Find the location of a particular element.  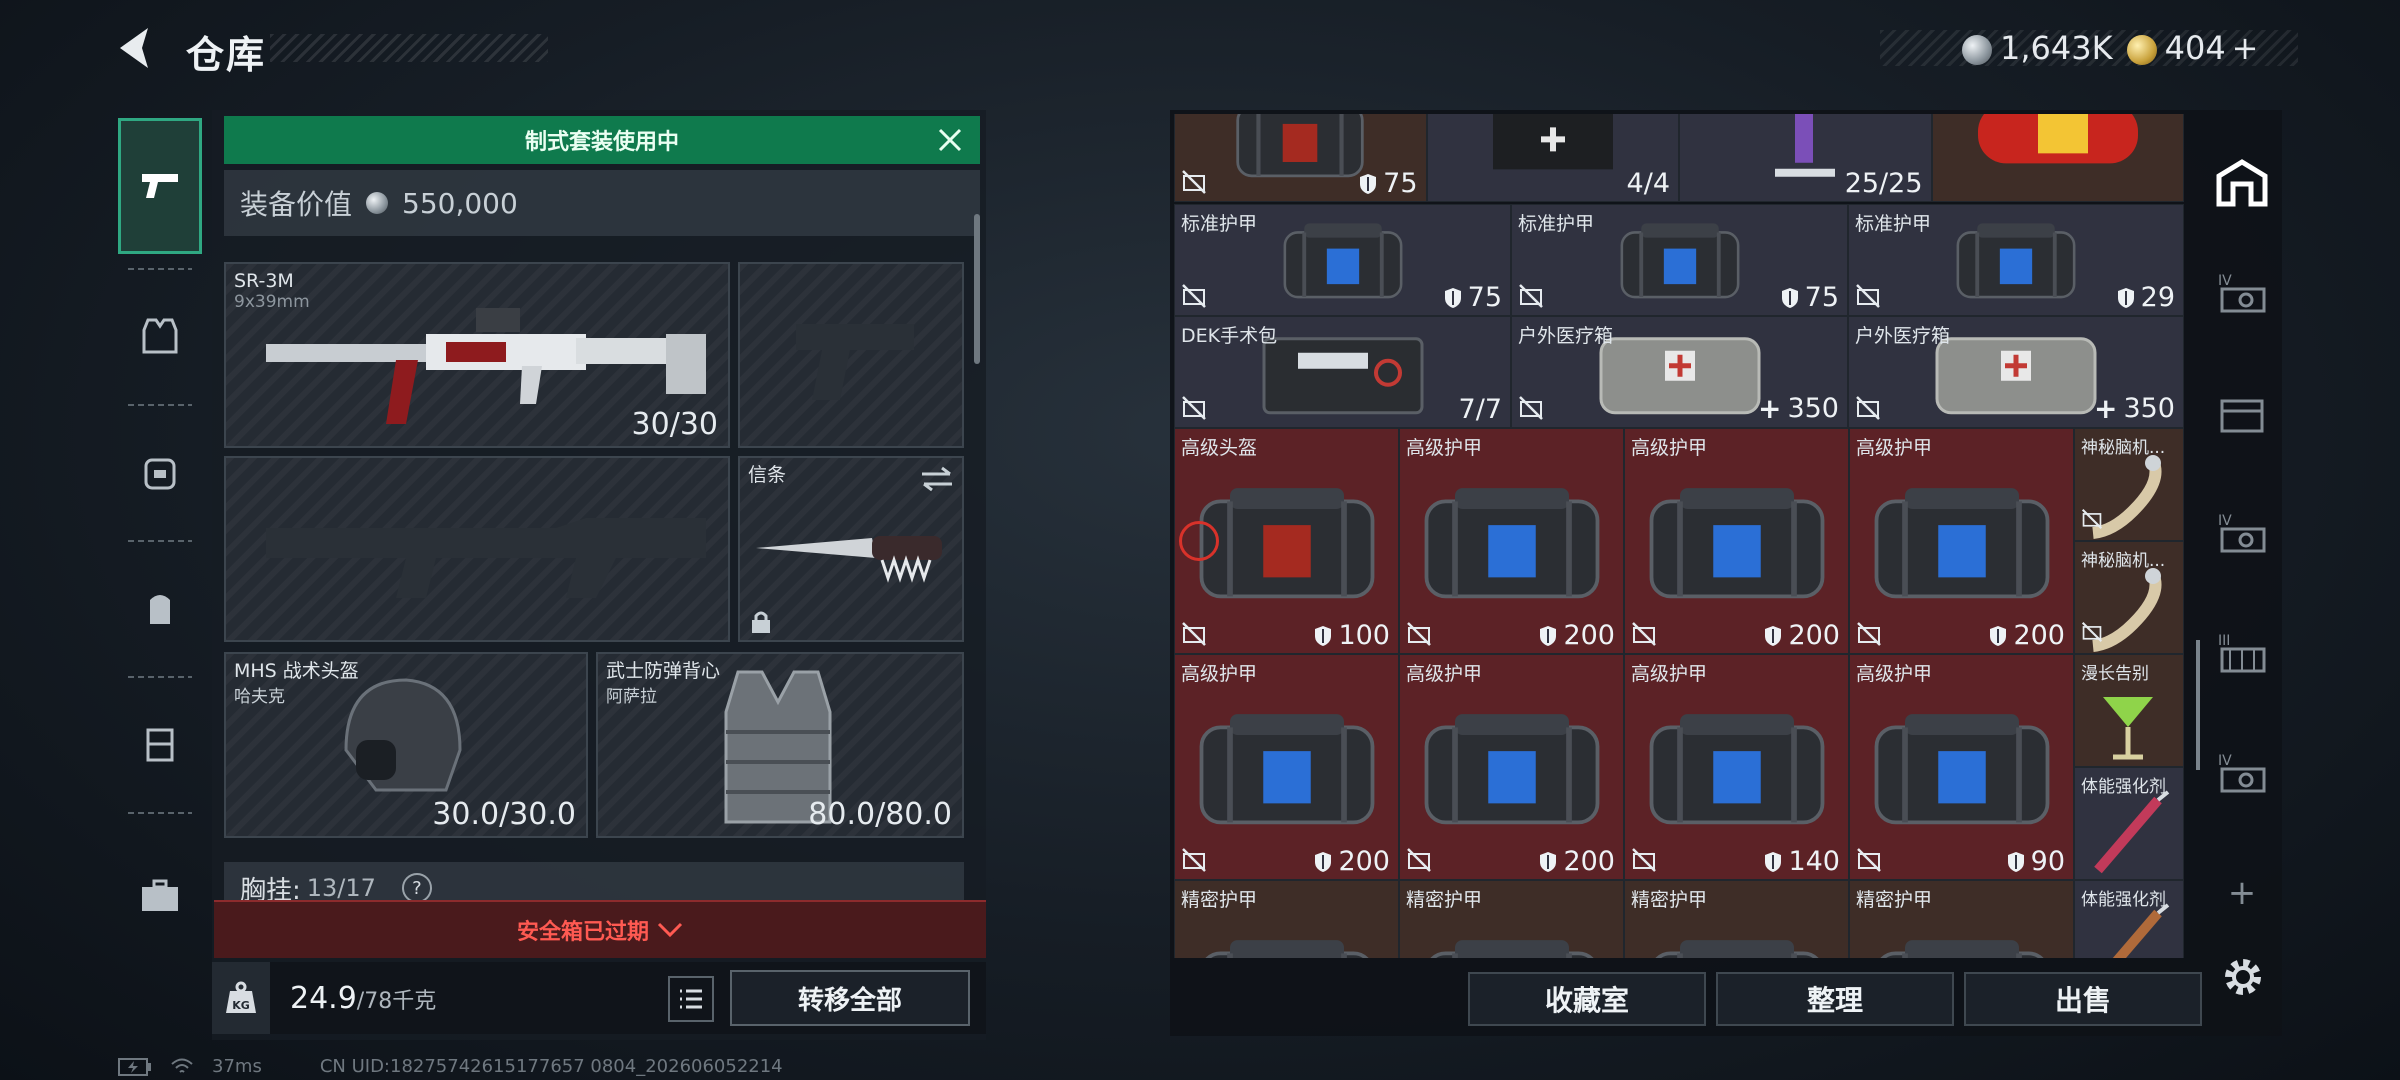

gold-currency: 404 + is located at coordinates (2192, 48).